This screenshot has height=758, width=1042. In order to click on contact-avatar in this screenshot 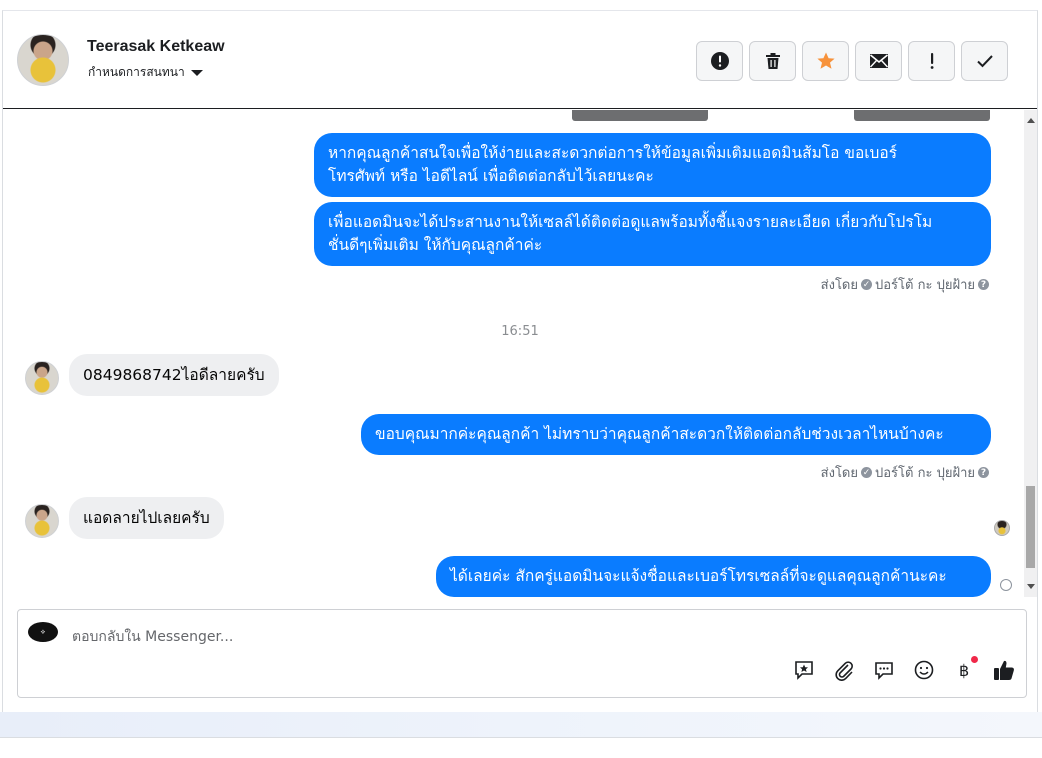, I will do `click(43, 60)`.